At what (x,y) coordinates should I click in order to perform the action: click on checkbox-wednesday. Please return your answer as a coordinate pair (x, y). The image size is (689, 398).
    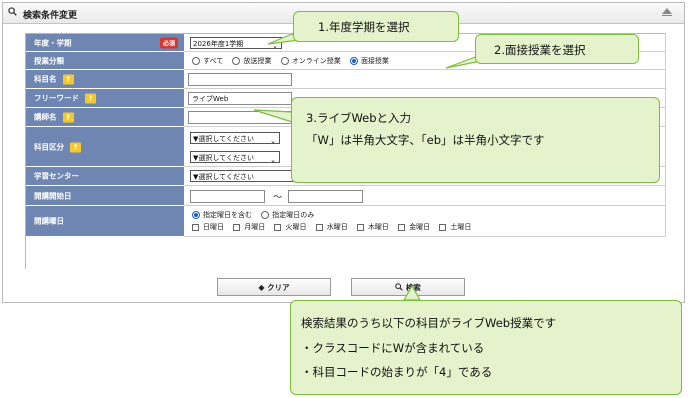
    Looking at the image, I should click on (319, 227).